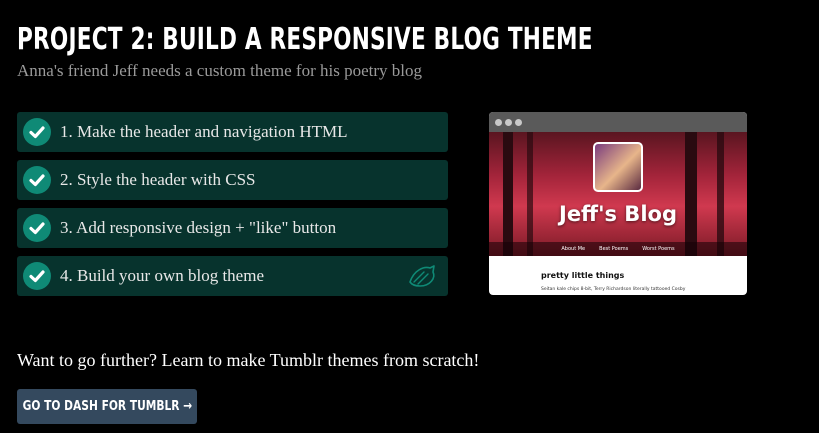 Image resolution: width=819 pixels, height=433 pixels. Describe the element at coordinates (614, 249) in the screenshot. I see `blog-nav-item: Best Poems` at that location.